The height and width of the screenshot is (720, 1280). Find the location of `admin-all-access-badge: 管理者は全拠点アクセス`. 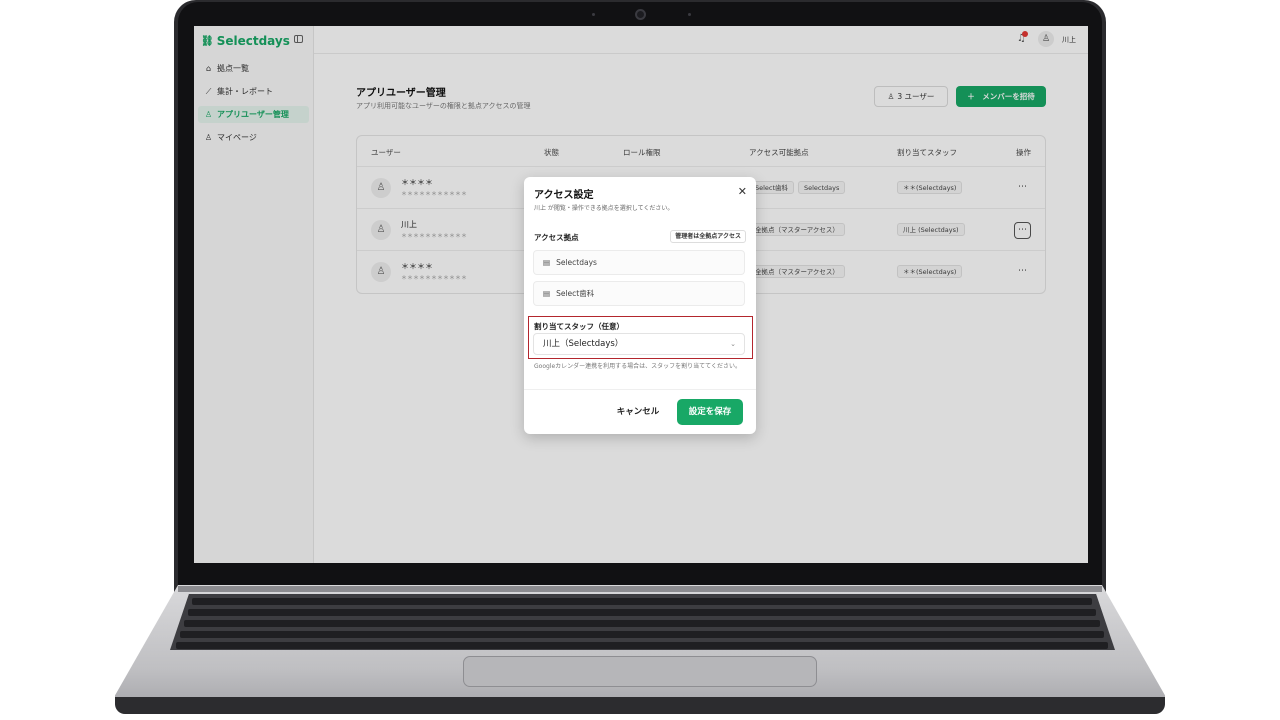

admin-all-access-badge: 管理者は全拠点アクセス is located at coordinates (708, 236).